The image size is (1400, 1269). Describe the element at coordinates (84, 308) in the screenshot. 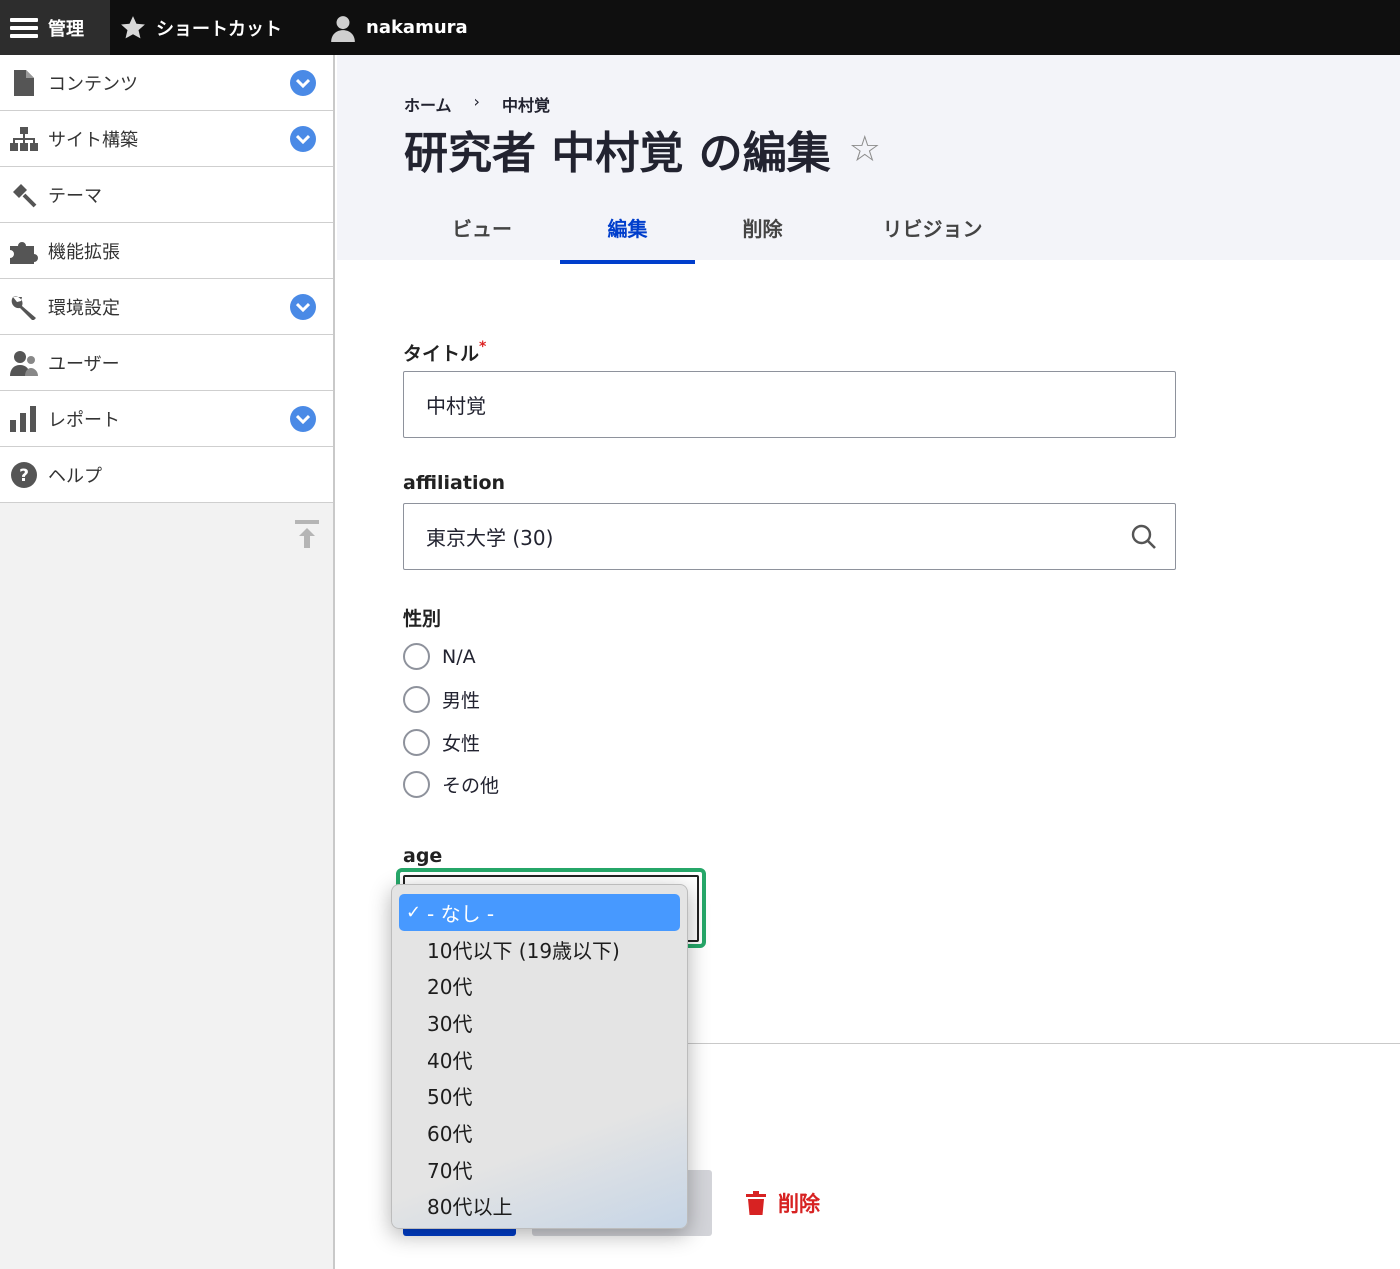

I see `sidebar-item-label: 環境設定` at that location.